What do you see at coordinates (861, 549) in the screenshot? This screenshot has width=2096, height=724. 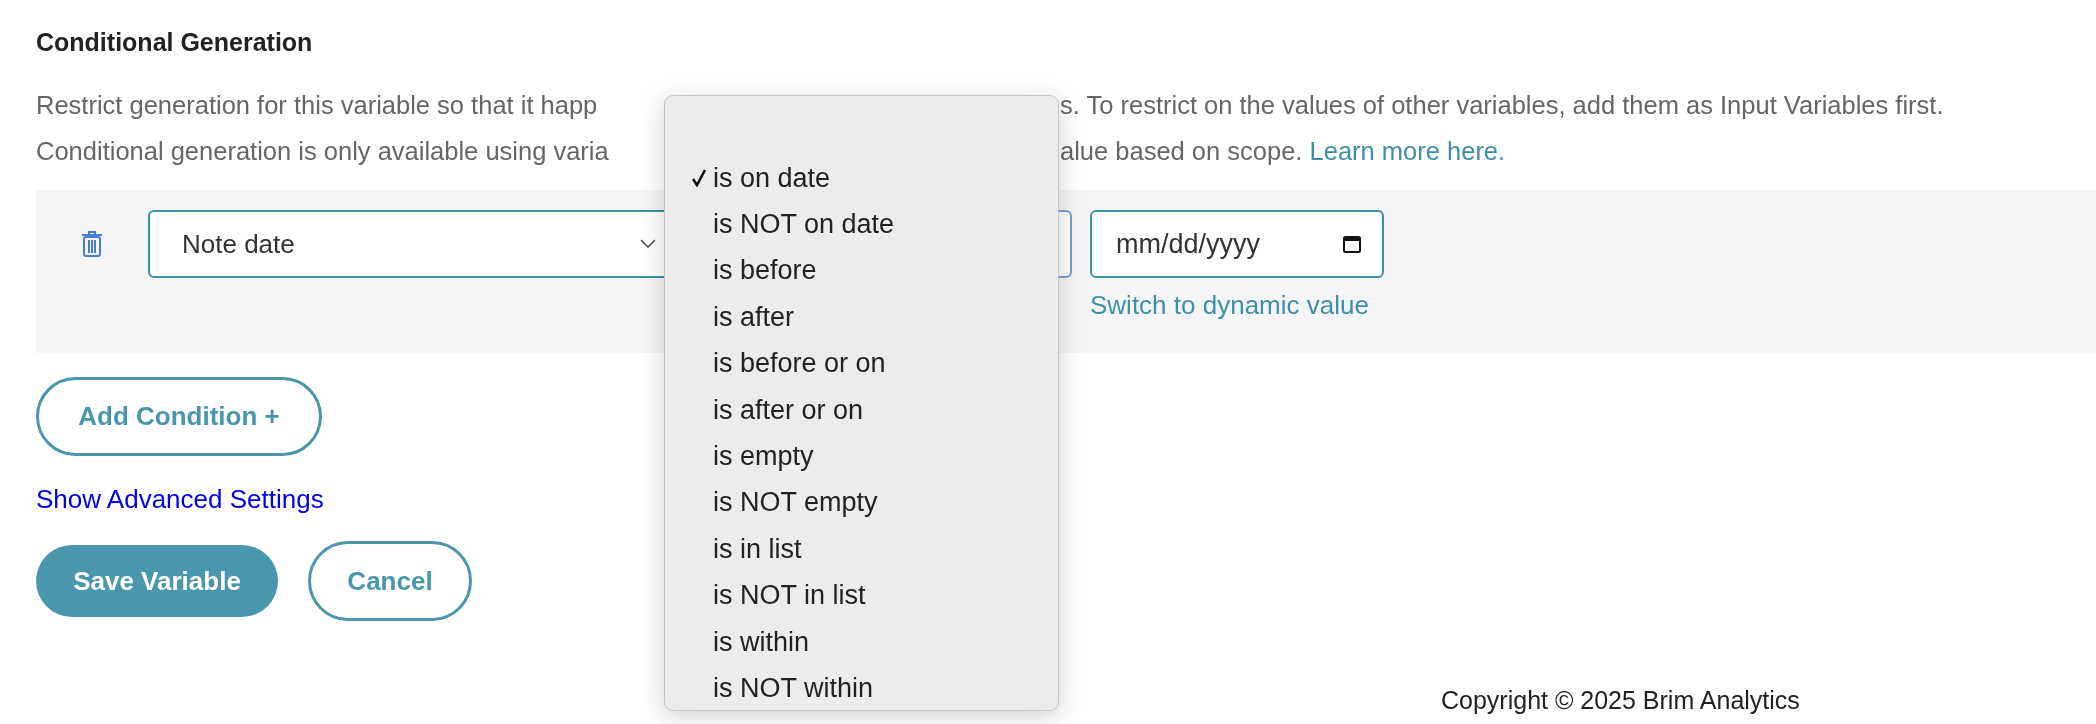 I see `menu-item: is in list` at bounding box center [861, 549].